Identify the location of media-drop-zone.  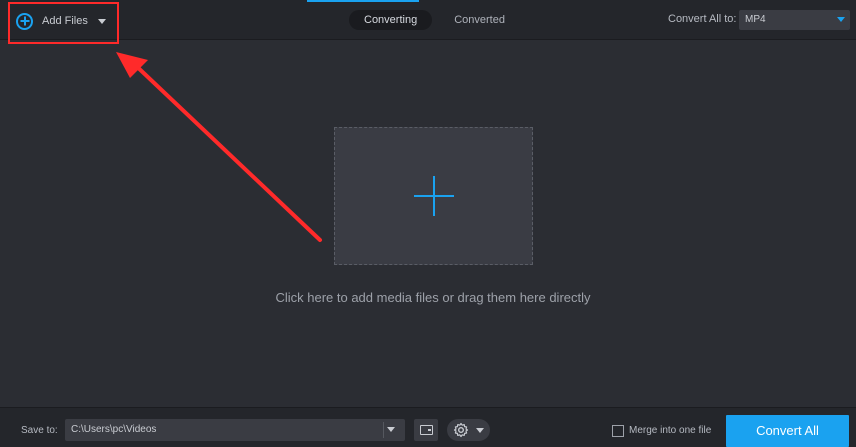
(433, 196).